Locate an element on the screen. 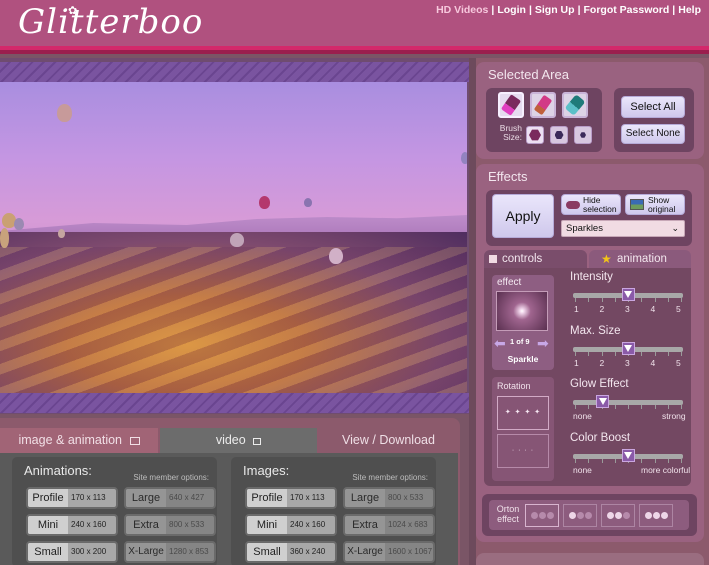 This screenshot has height=565, width=709. arrow-right-icon: ➡ is located at coordinates (543, 343).